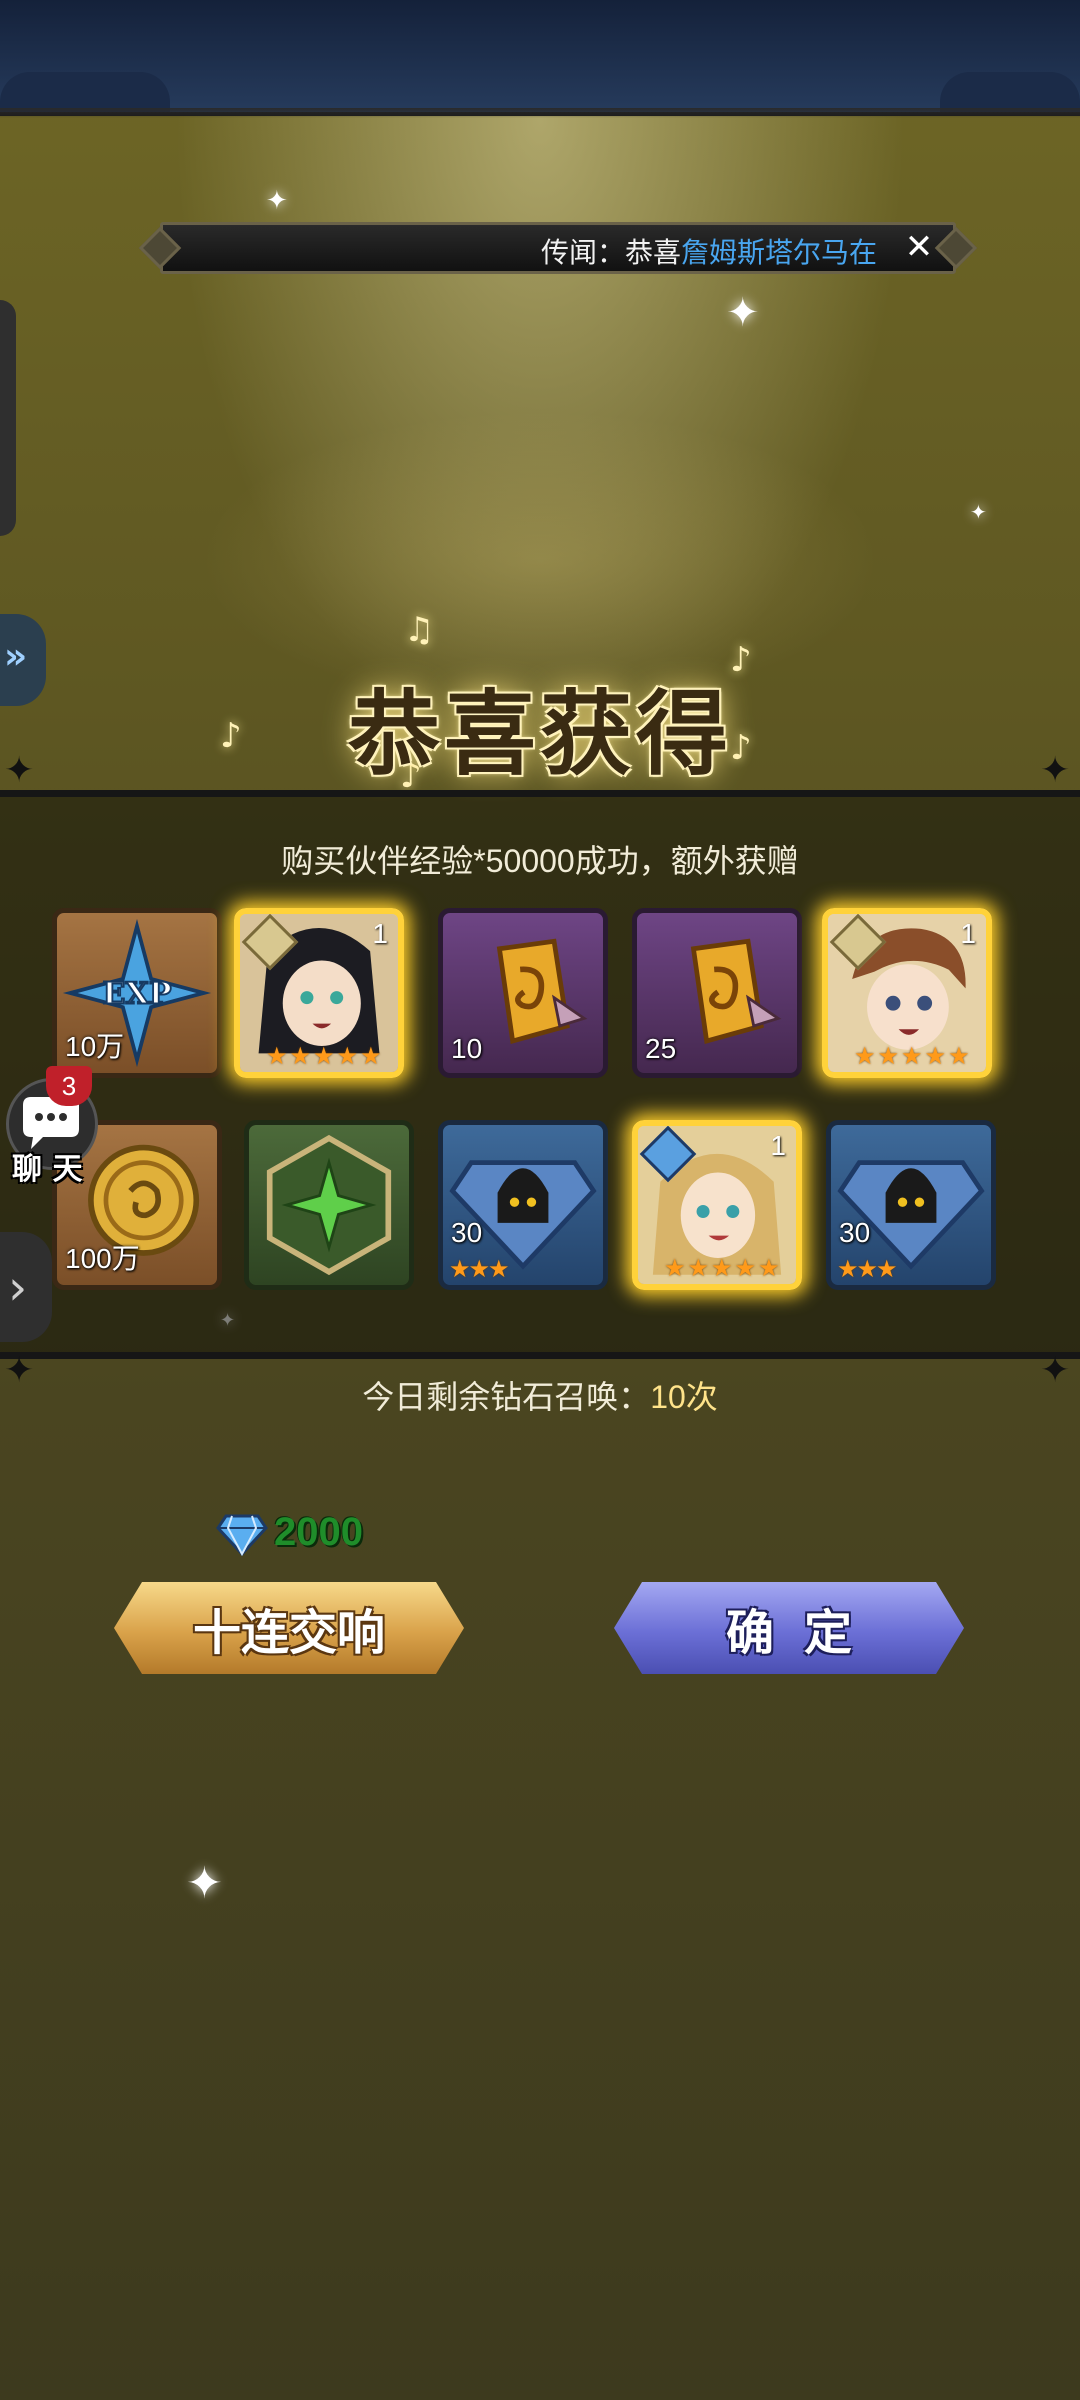 Image resolution: width=1080 pixels, height=2400 pixels. I want to click on side-edge-tab, so click(8, 418).